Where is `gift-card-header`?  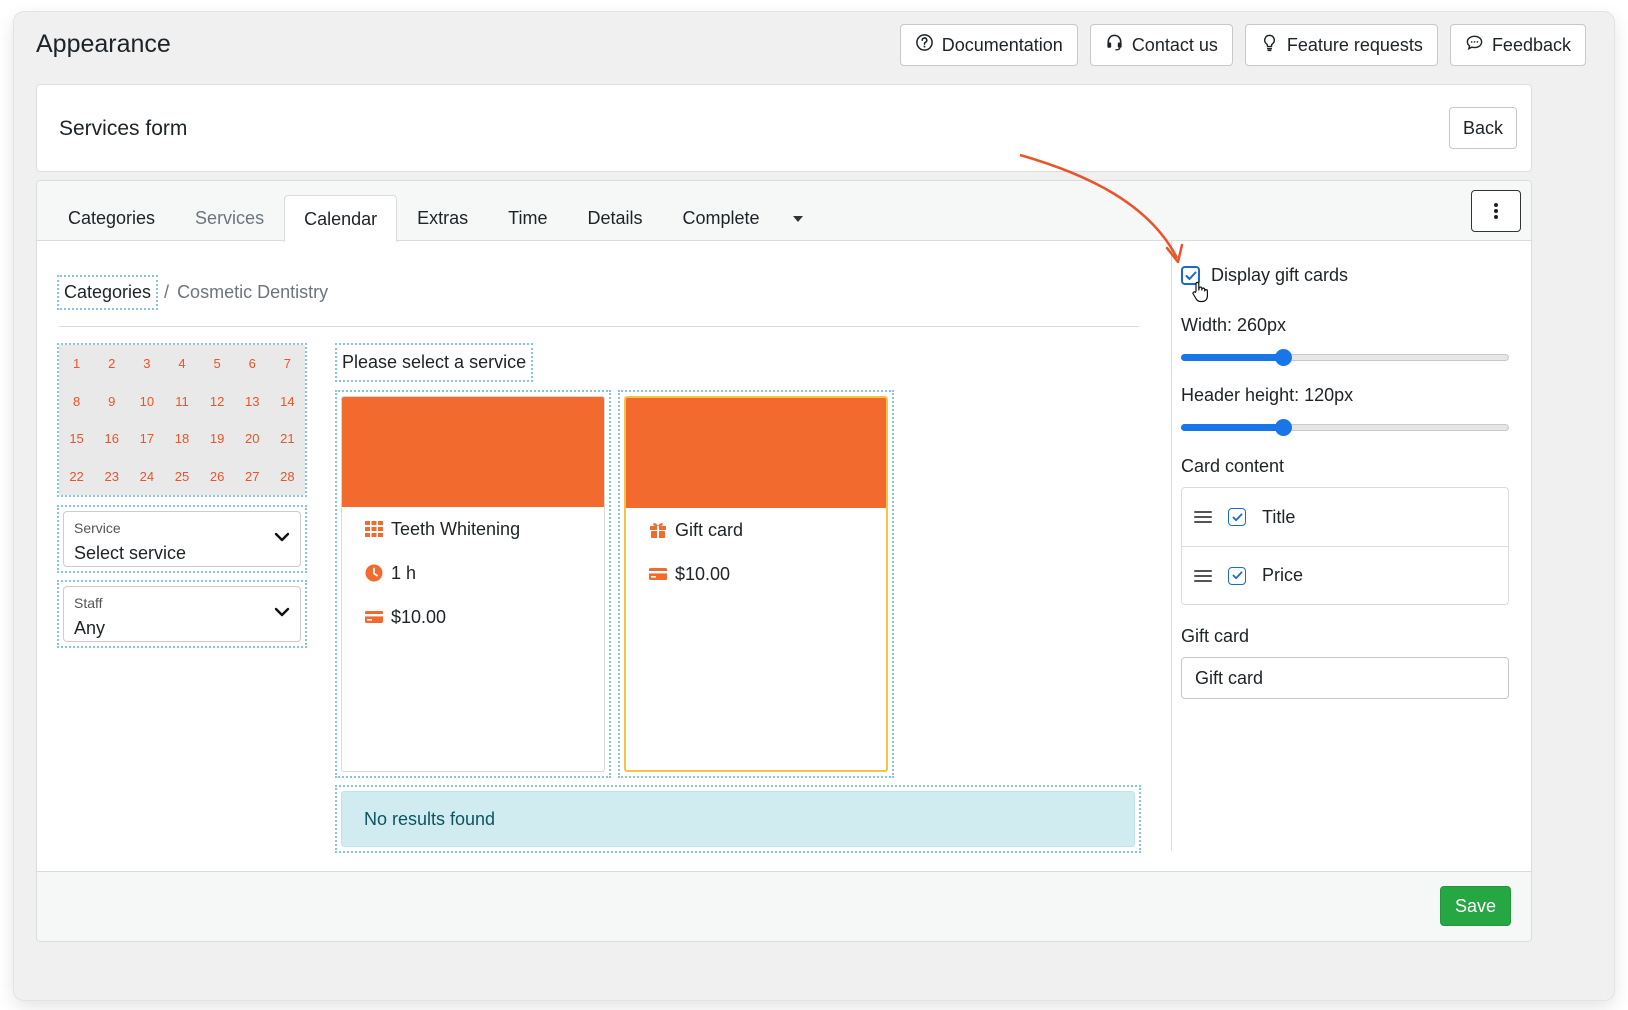
gift-card-header is located at coordinates (756, 453).